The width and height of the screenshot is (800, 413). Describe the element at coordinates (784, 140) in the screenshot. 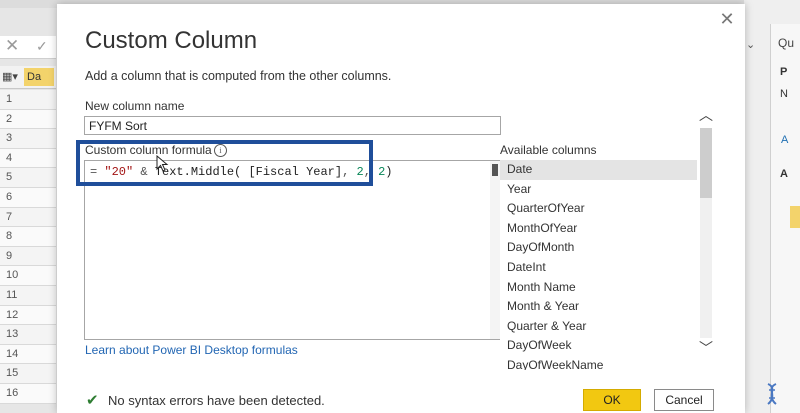

I see `all-properties-link: A` at that location.